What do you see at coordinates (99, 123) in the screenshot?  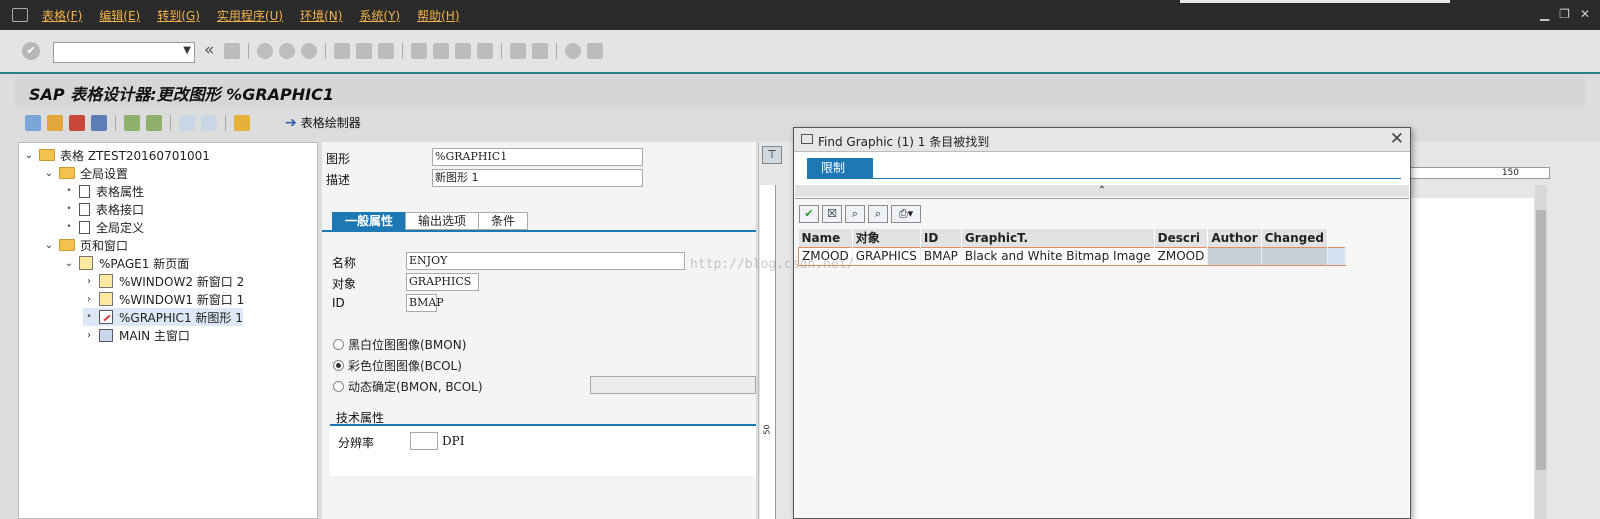 I see `other-object-icon` at bounding box center [99, 123].